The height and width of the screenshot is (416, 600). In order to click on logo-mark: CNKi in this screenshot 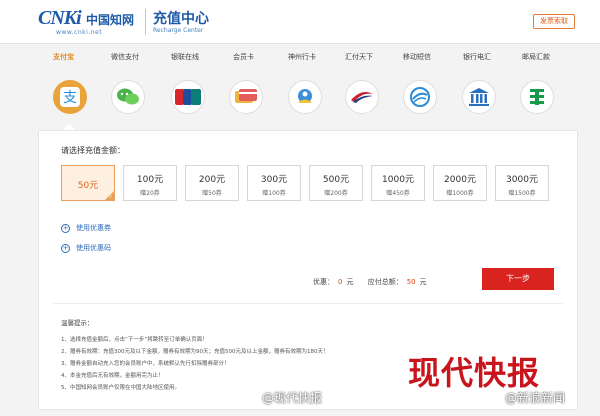, I will do `click(60, 18)`.